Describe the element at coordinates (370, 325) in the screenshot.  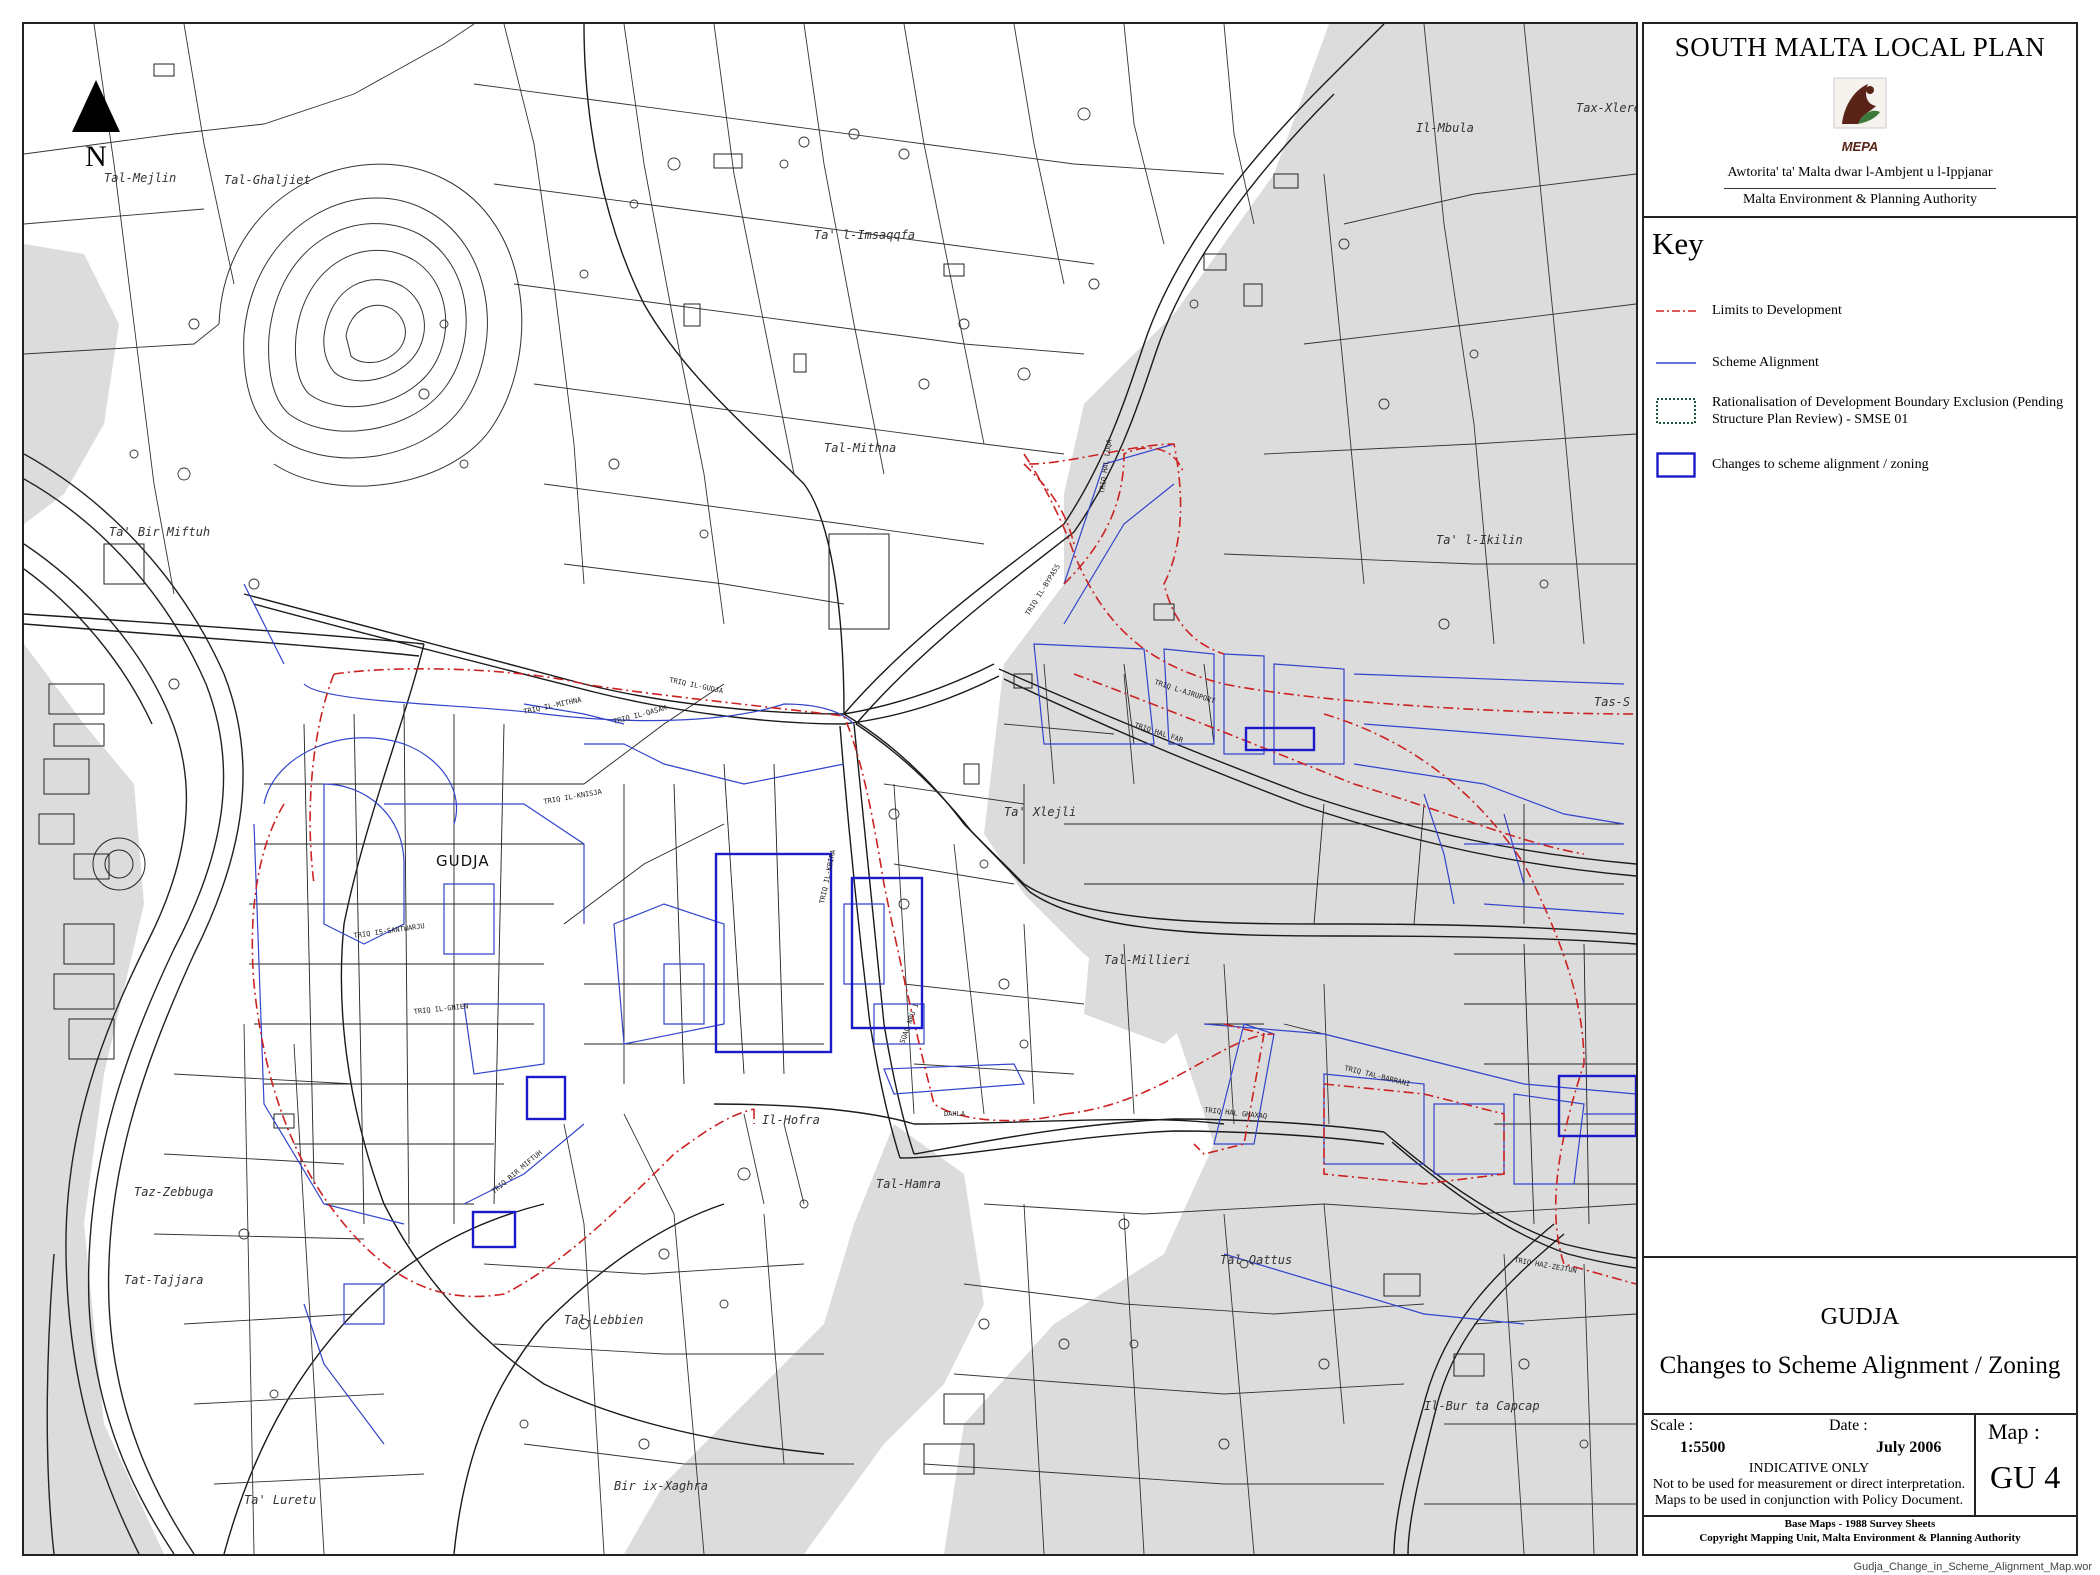
I see `hill-contours` at that location.